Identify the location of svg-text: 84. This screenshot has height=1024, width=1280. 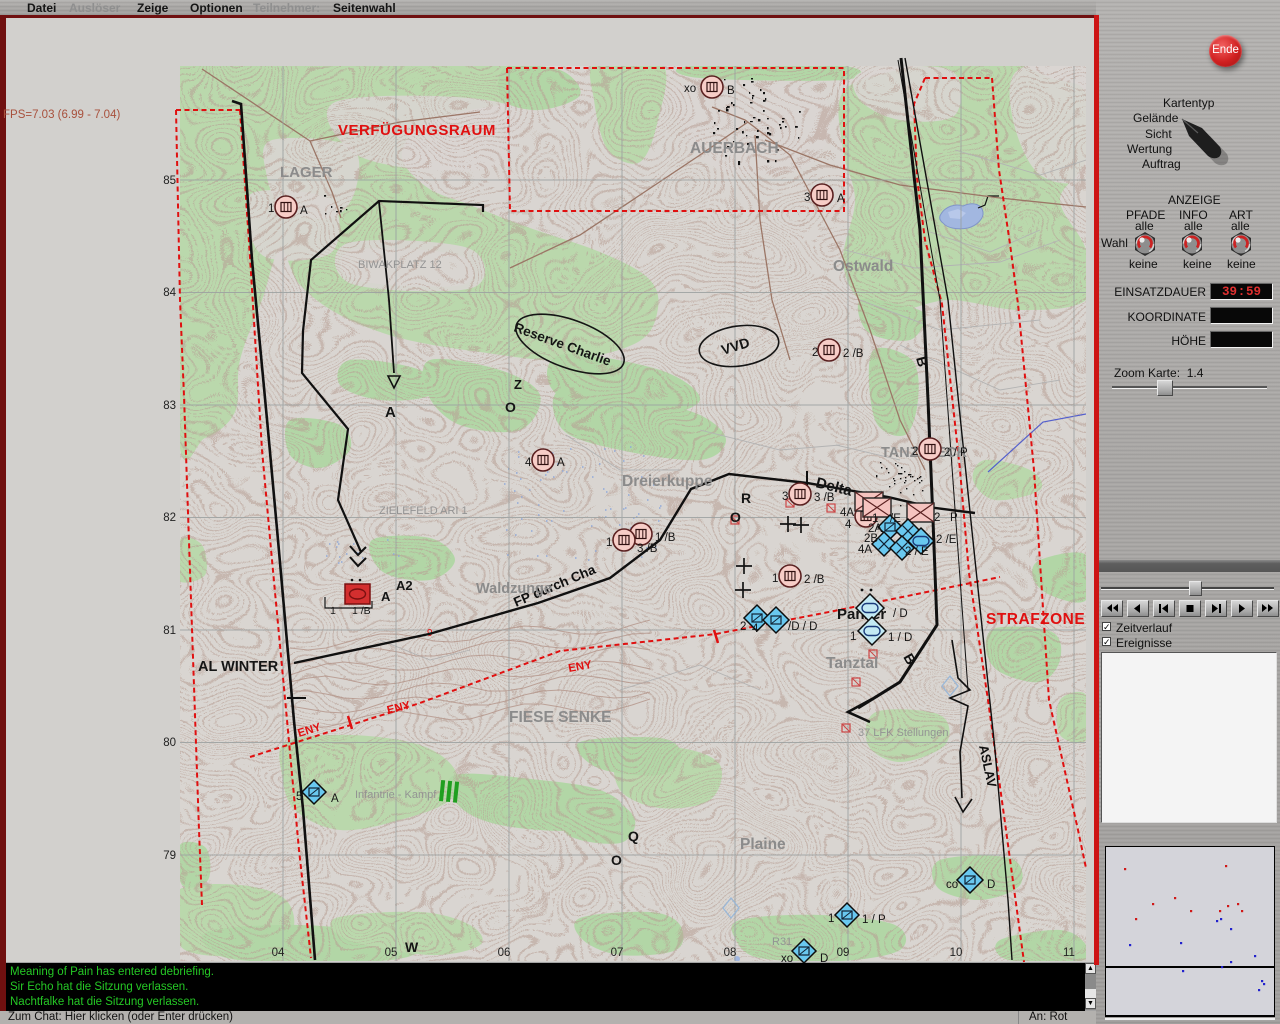
(169, 293).